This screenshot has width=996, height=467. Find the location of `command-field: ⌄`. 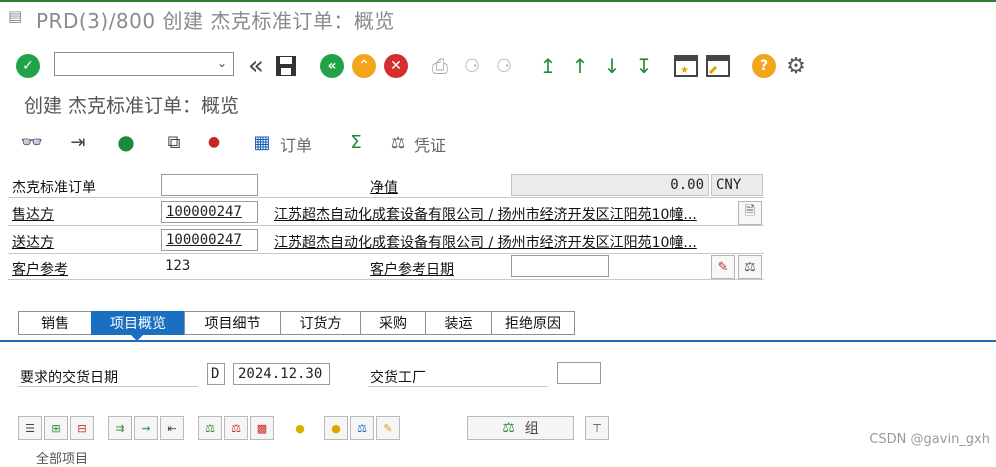

command-field: ⌄ is located at coordinates (144, 64).